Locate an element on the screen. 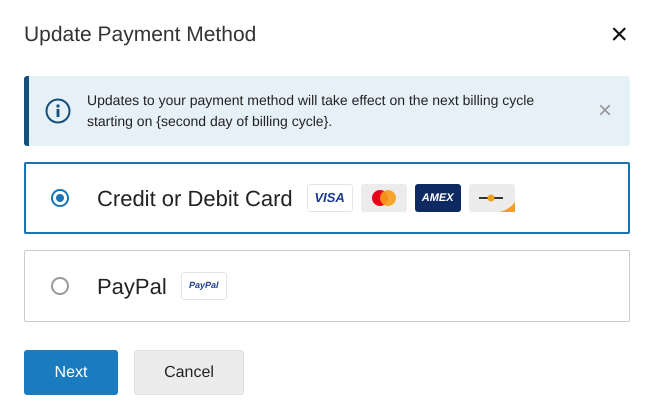  card-logo: AMEX is located at coordinates (437, 198).